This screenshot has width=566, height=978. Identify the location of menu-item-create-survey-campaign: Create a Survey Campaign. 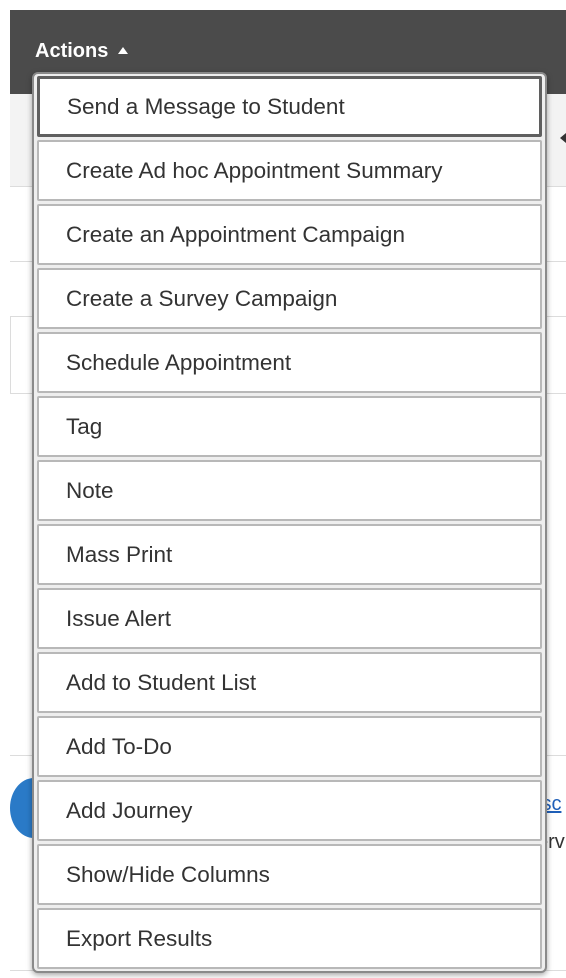
(289, 298).